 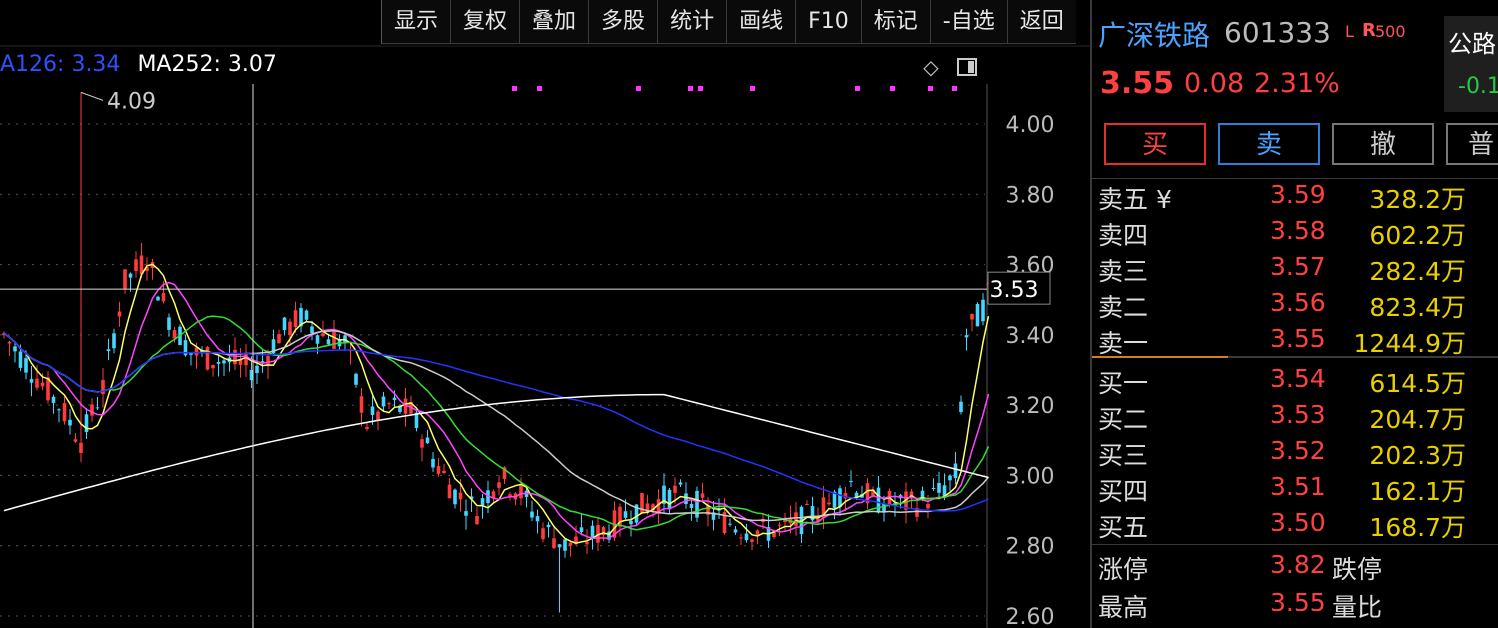 I want to click on asks-price: 3.57, so click(x=1298, y=266).